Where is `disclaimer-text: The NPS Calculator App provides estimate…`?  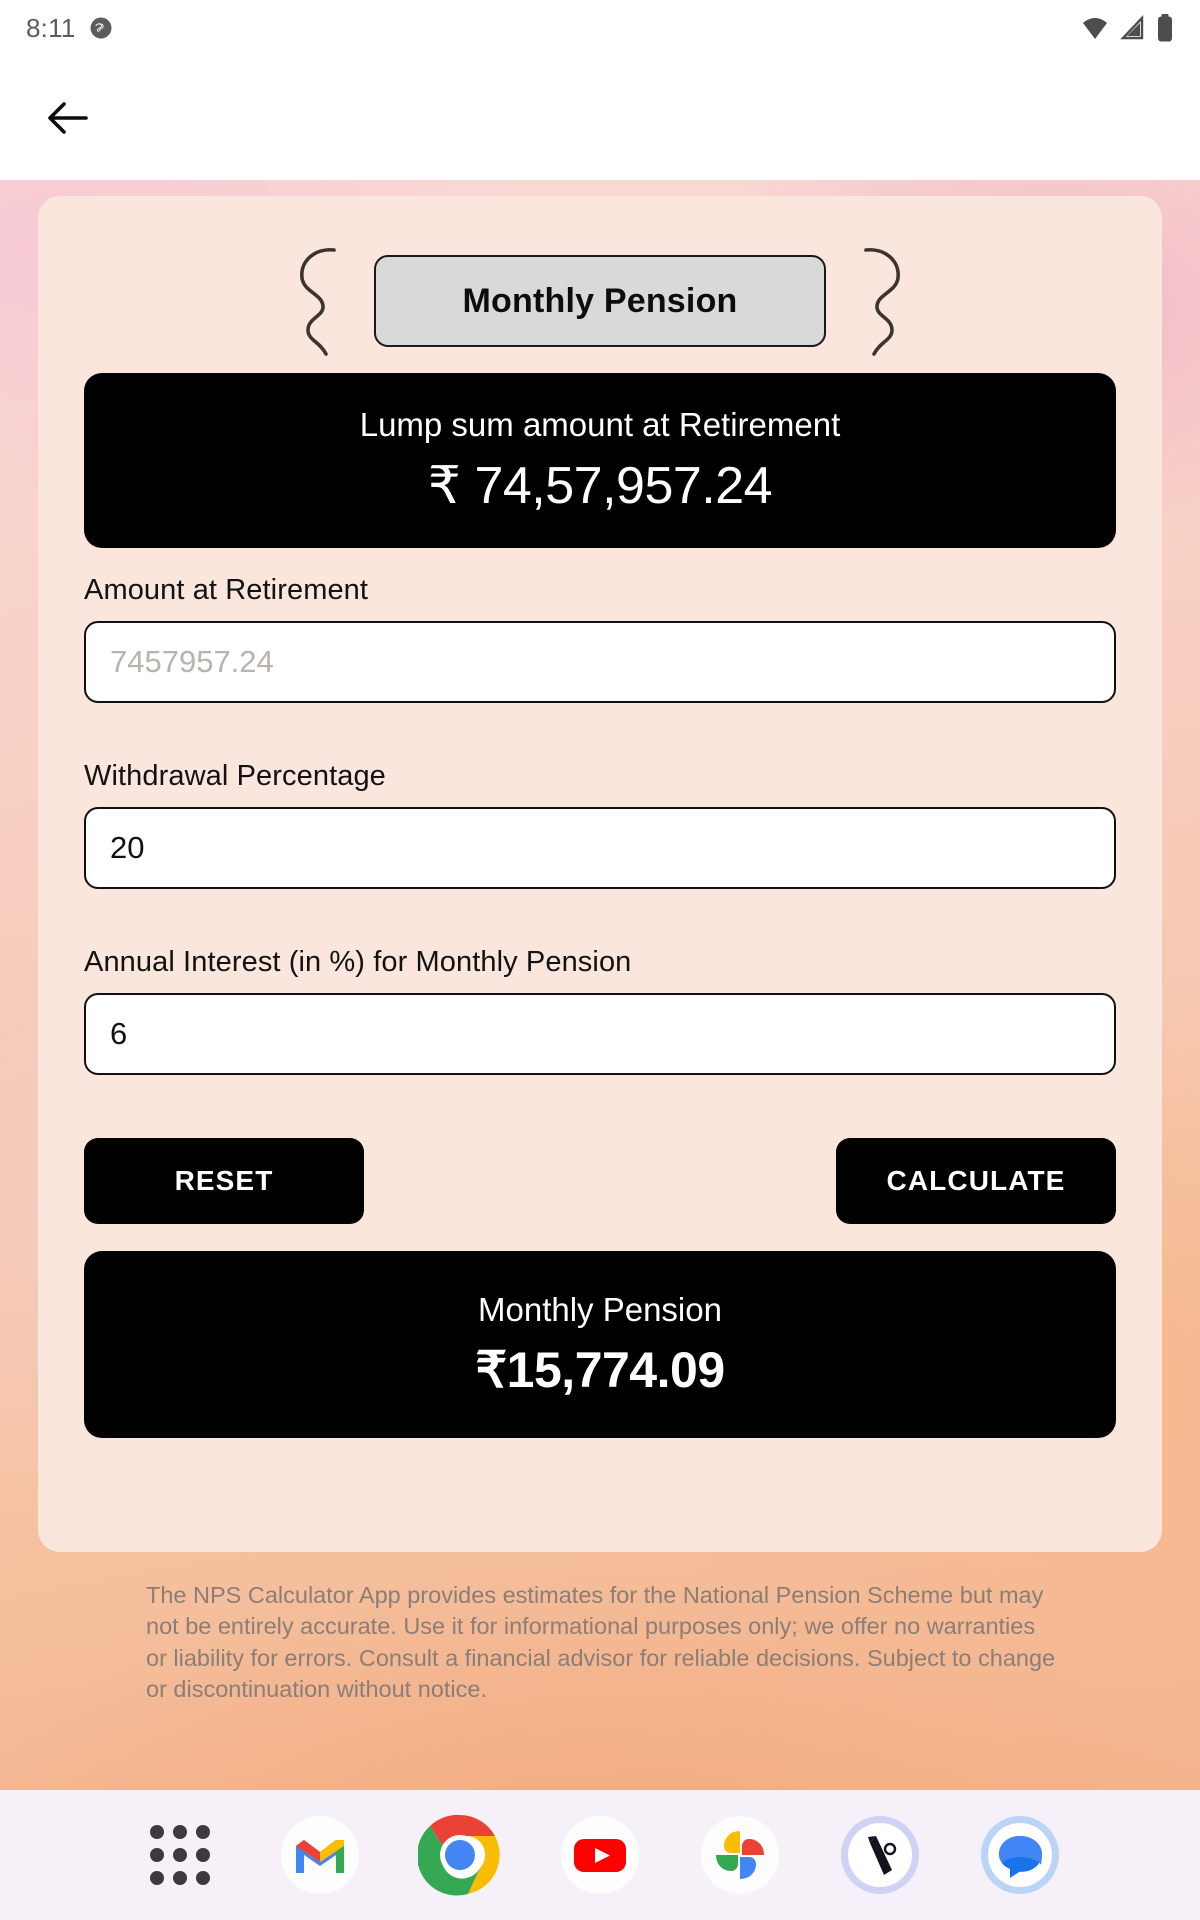 disclaimer-text: The NPS Calculator App provides estimate… is located at coordinates (601, 1642).